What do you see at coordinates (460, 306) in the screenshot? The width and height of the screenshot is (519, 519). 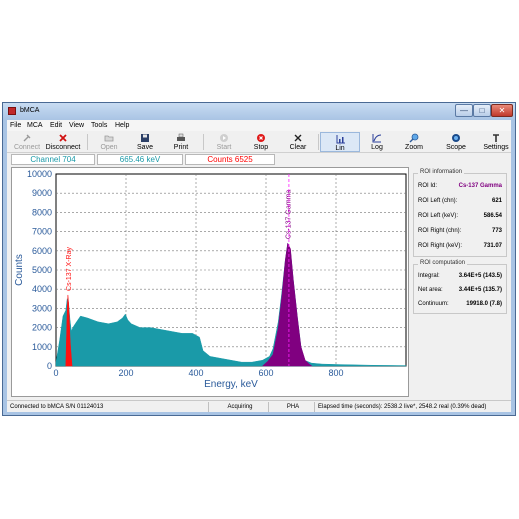 I see `continuum-row: Continuum: 19918.0 (7.8)` at bounding box center [460, 306].